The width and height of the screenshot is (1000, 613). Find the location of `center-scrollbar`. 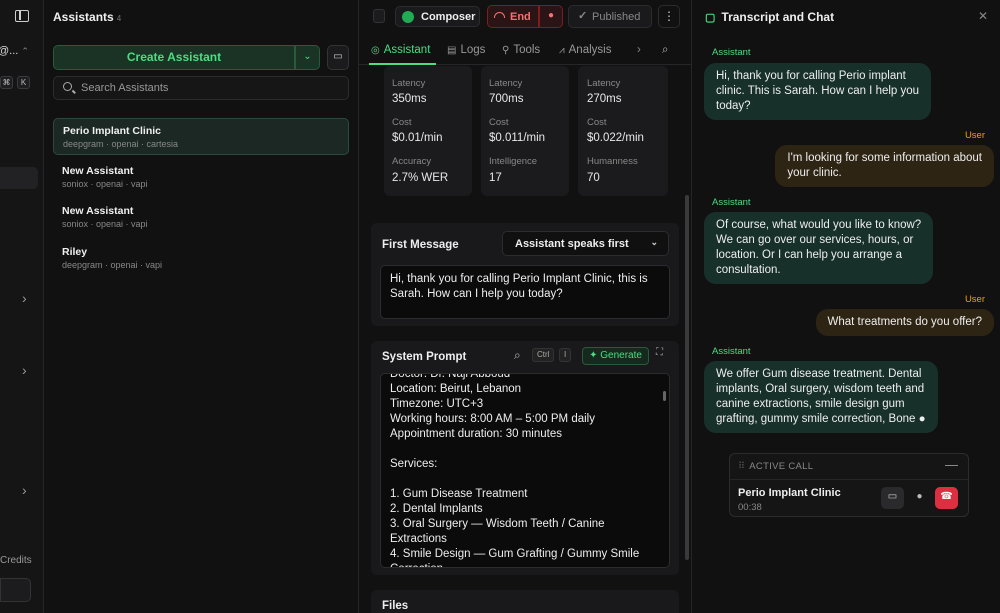

center-scrollbar is located at coordinates (687, 377).